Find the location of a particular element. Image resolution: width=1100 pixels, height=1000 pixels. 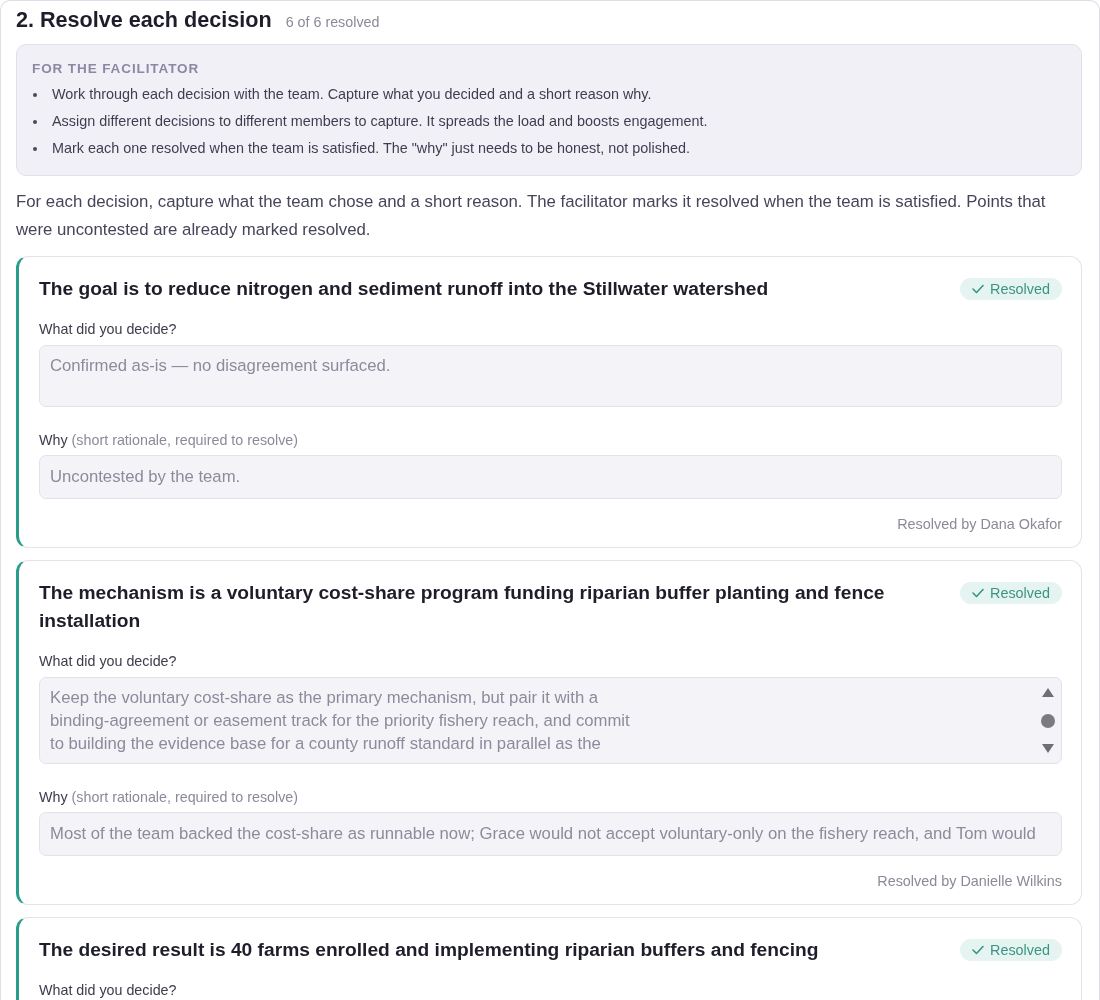

decision-title: The desired result is 40 farms enrolled and implementing riparian buffers and fencing is located at coordinates (429, 950).